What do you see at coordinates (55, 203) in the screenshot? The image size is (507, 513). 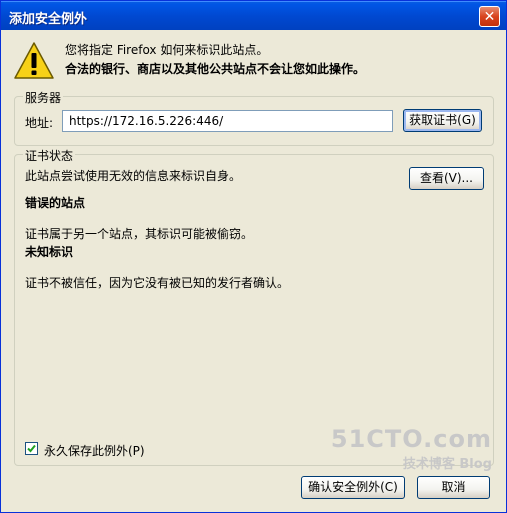 I see `wrong-site-heading: 错误的站点` at bounding box center [55, 203].